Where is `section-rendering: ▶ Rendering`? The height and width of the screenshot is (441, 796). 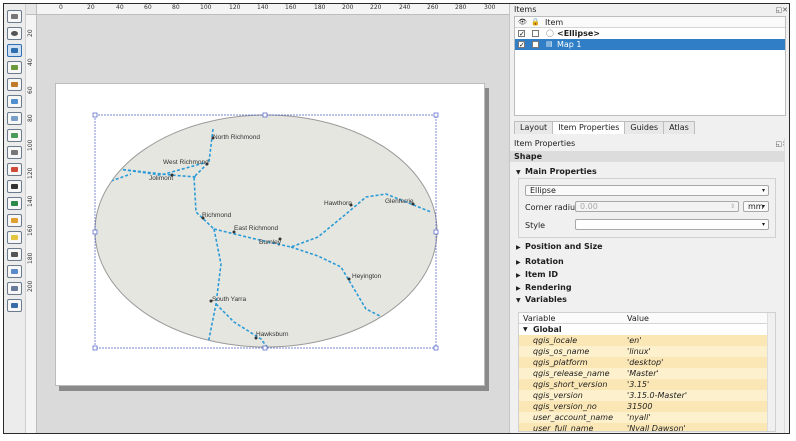
section-rendering: ▶ Rendering is located at coordinates (544, 287).